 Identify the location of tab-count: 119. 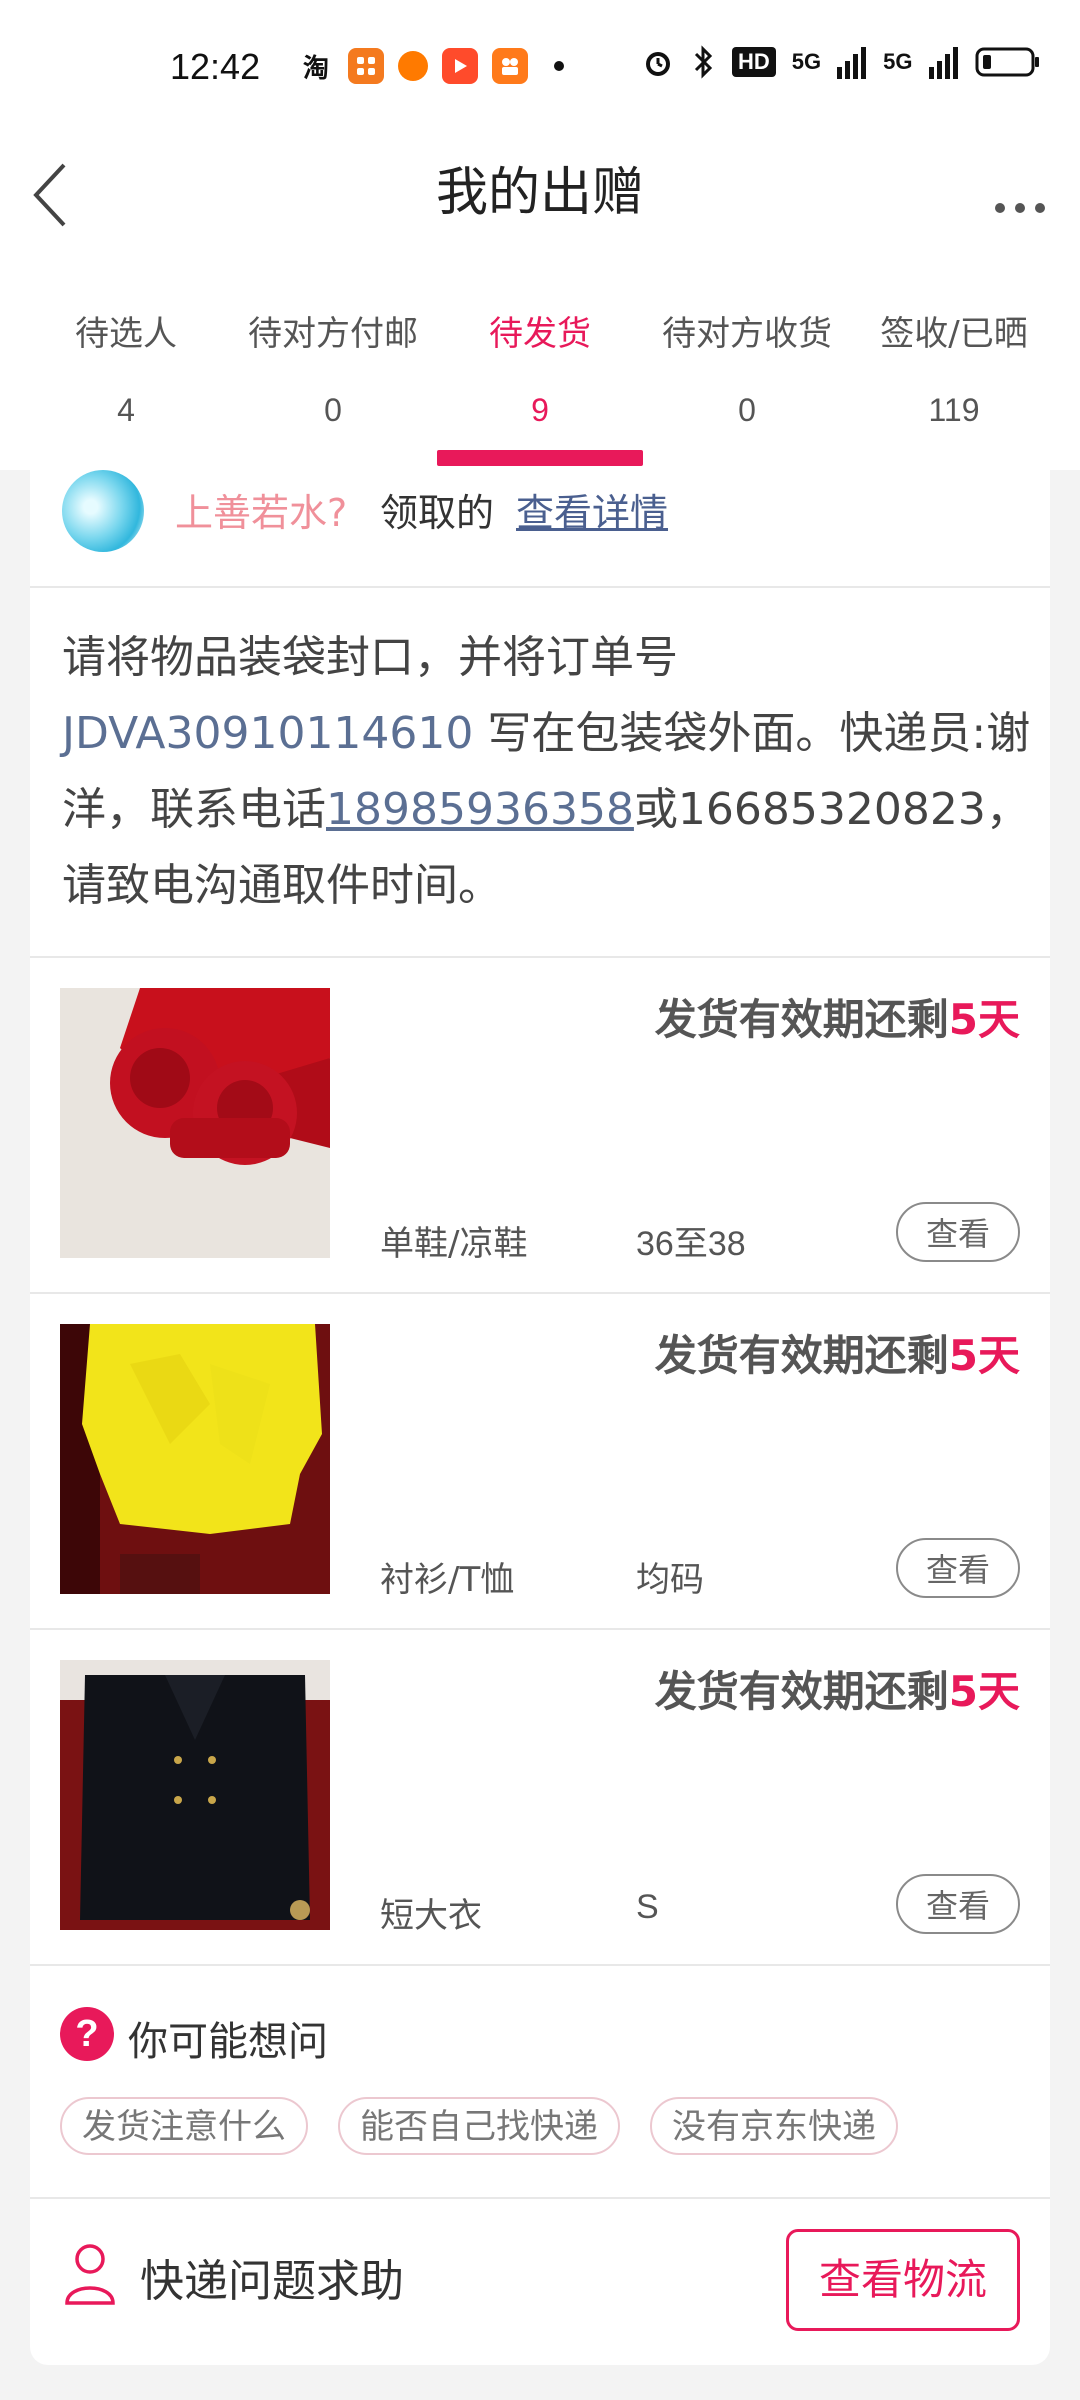
(954, 410).